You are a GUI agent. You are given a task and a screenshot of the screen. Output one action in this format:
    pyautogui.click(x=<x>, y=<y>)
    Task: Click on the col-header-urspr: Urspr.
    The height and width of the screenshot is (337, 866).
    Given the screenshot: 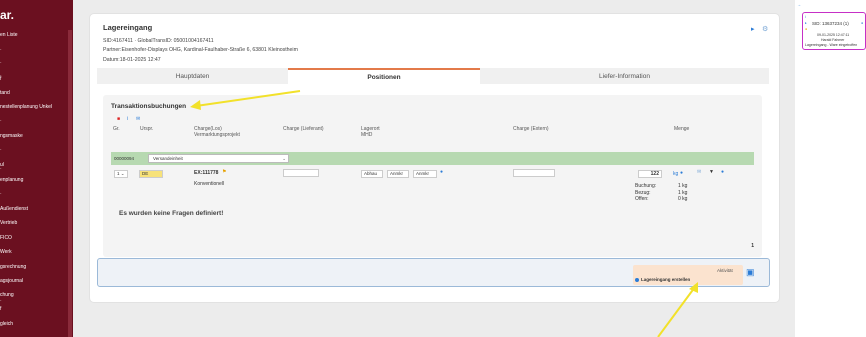 What is the action you would take?
    pyautogui.click(x=147, y=129)
    